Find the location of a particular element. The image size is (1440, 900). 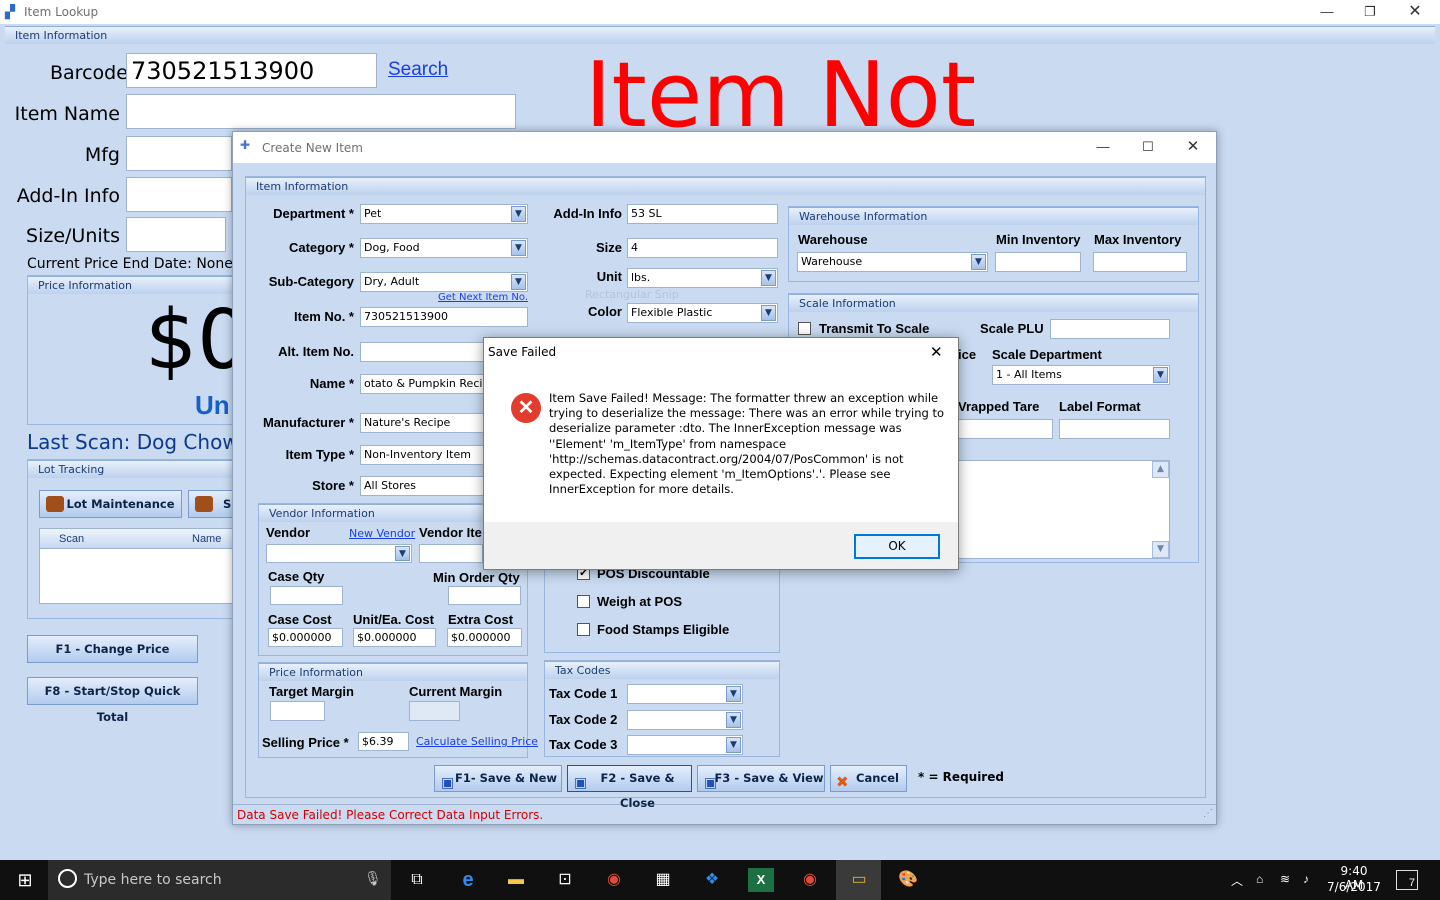

save-close-button: ▣ F2 - Save & Close is located at coordinates (629, 787).